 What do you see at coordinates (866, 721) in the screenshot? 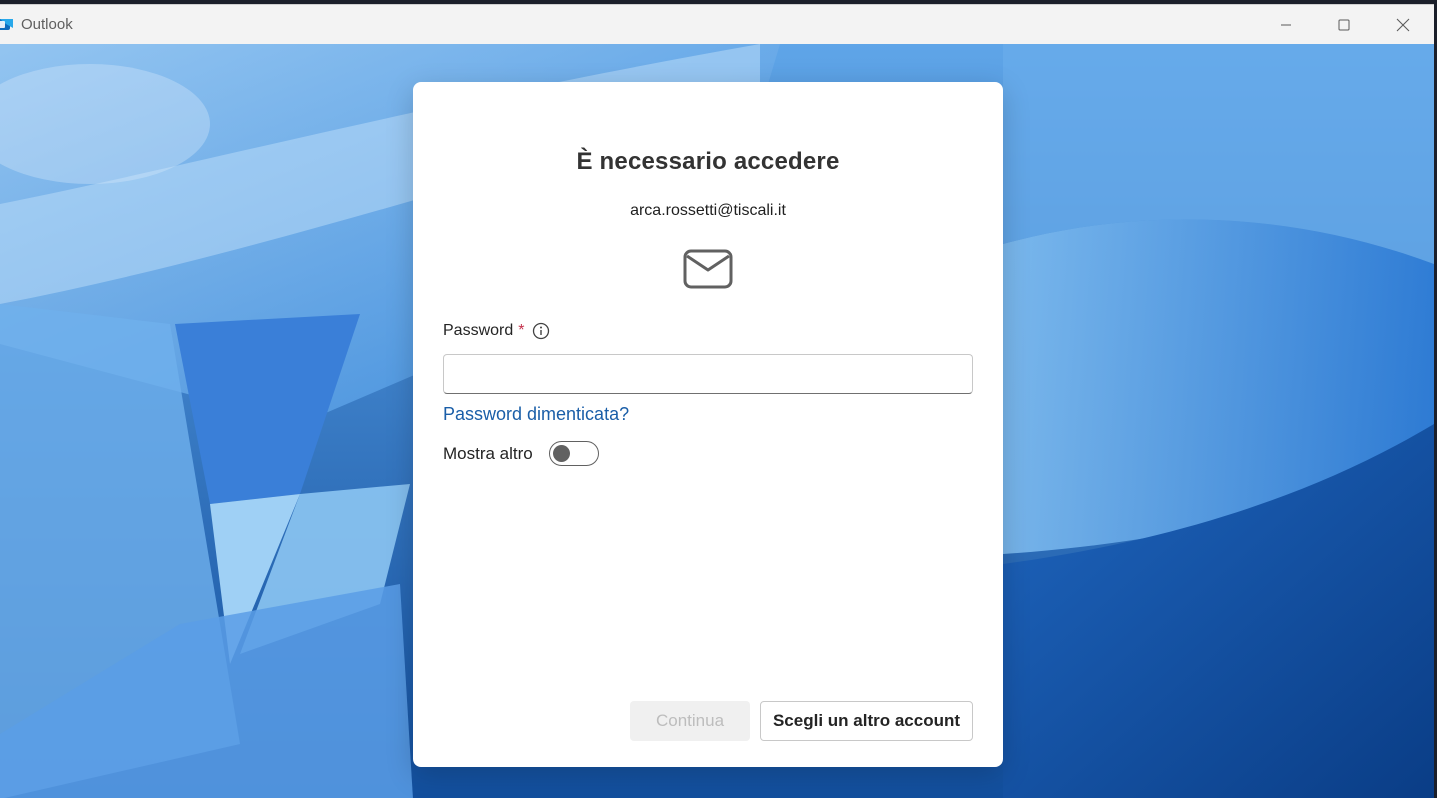
I see `choose-other-account-button: Scegli un altro account` at bounding box center [866, 721].